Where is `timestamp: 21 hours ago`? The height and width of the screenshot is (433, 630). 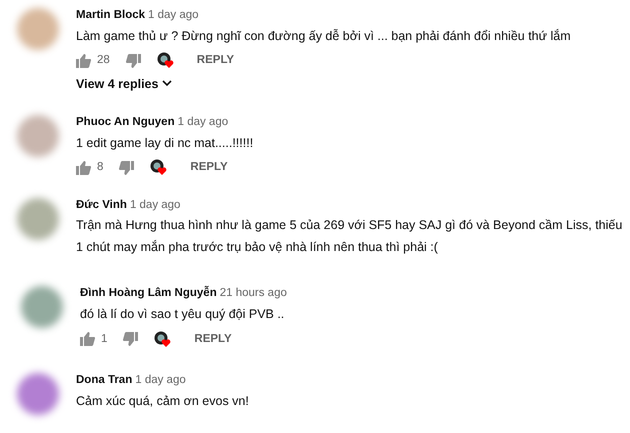 timestamp: 21 hours ago is located at coordinates (253, 293).